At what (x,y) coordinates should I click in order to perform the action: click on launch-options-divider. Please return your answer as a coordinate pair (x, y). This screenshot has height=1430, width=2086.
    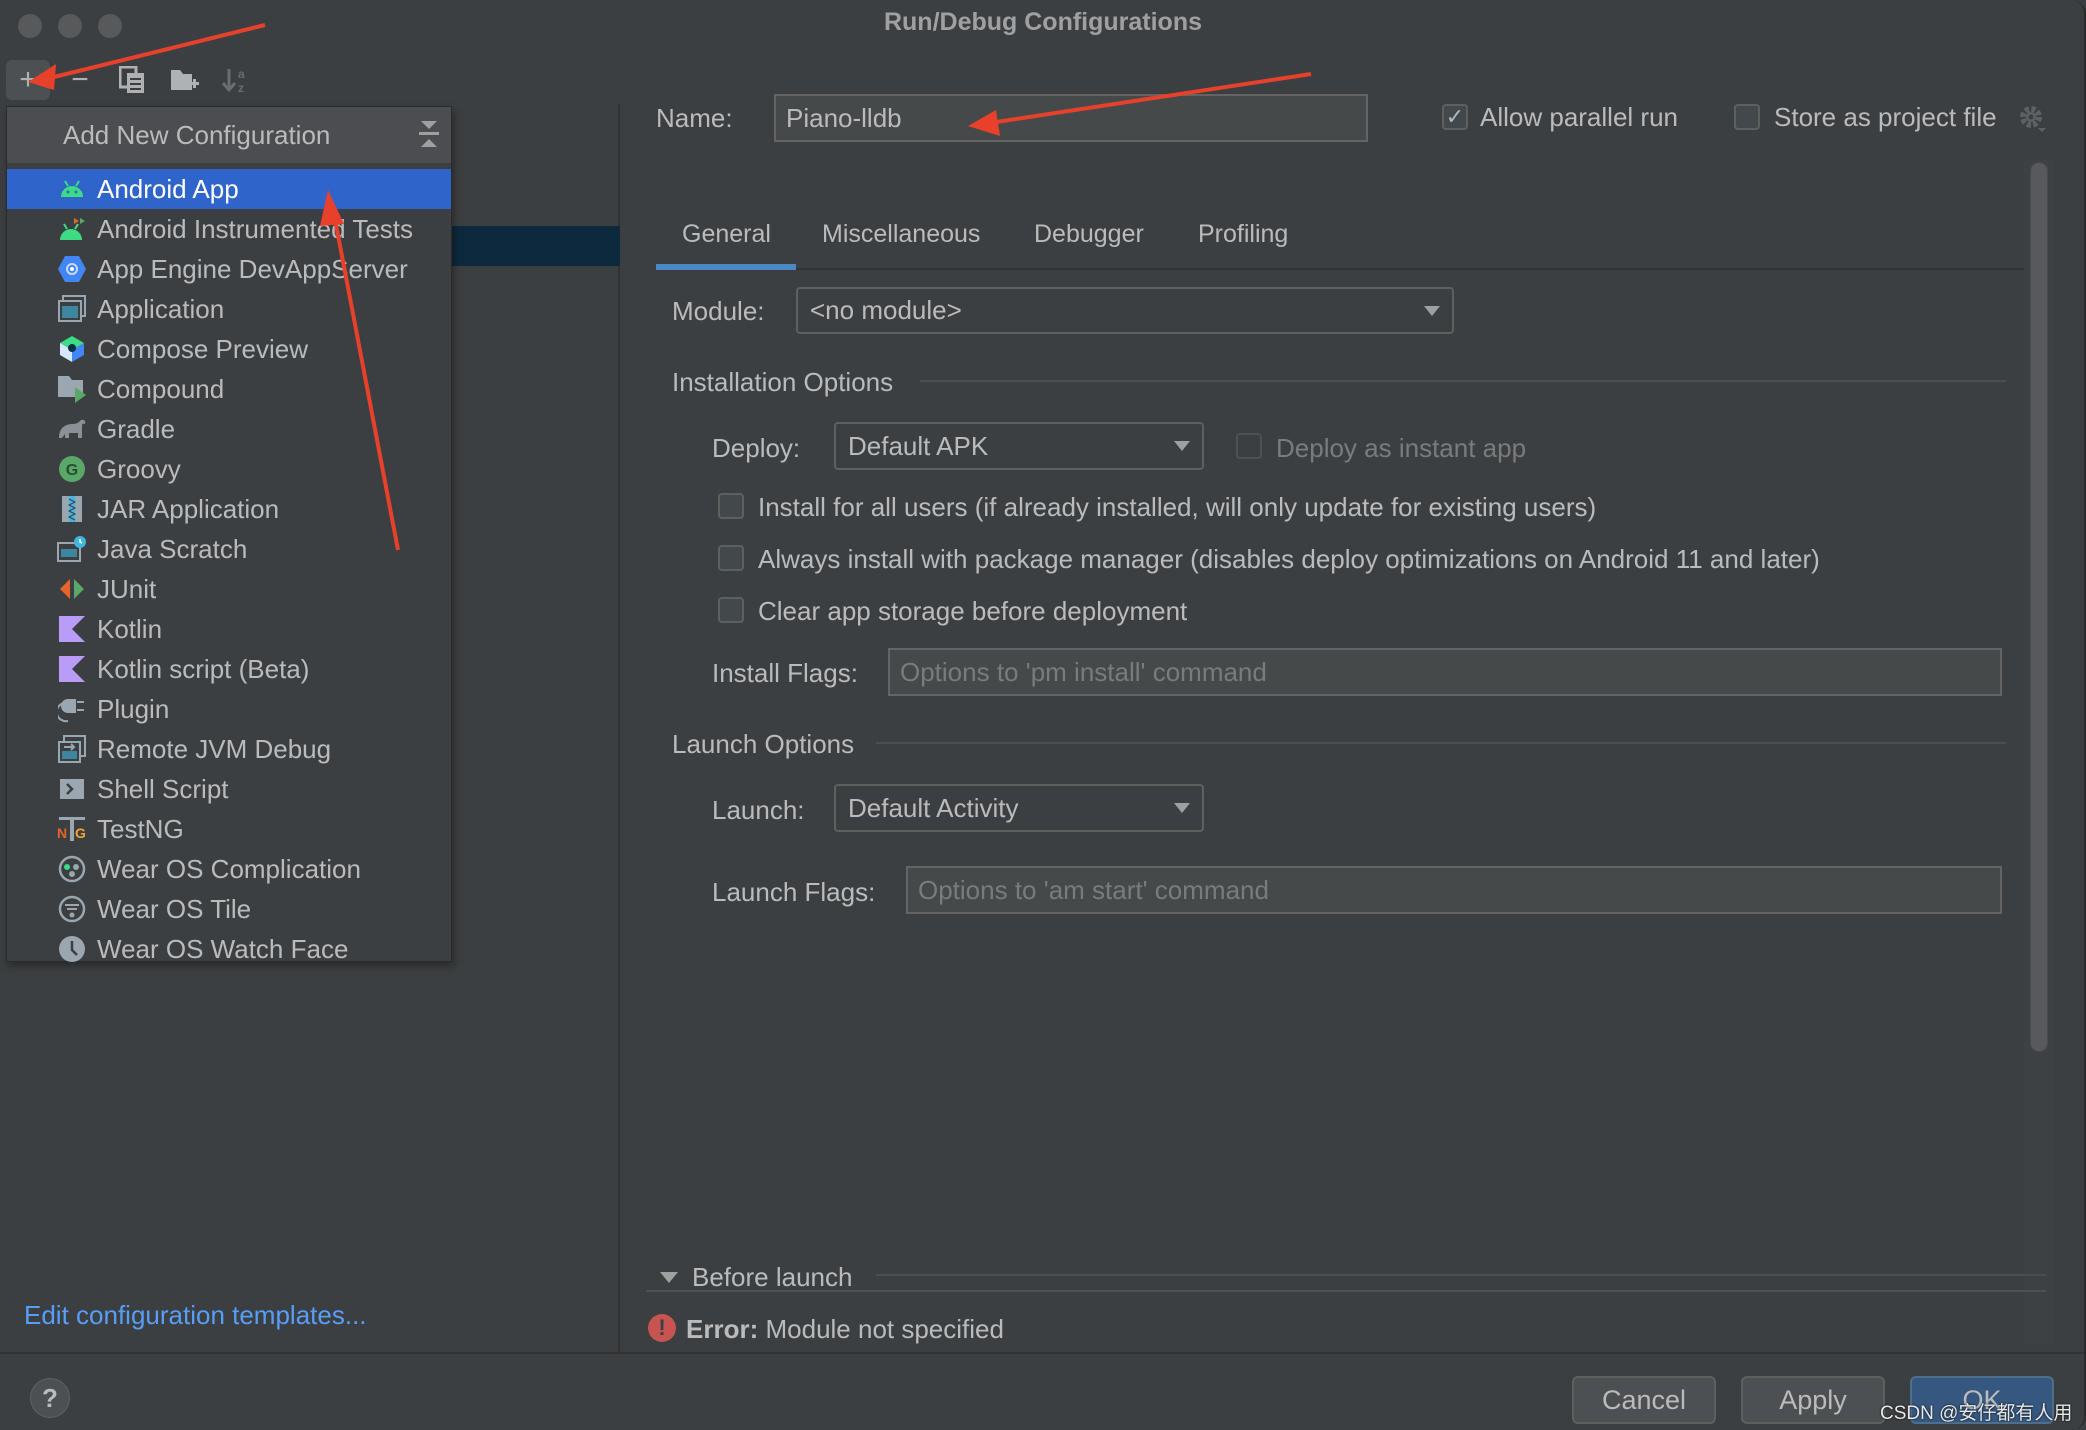
    Looking at the image, I should click on (1441, 743).